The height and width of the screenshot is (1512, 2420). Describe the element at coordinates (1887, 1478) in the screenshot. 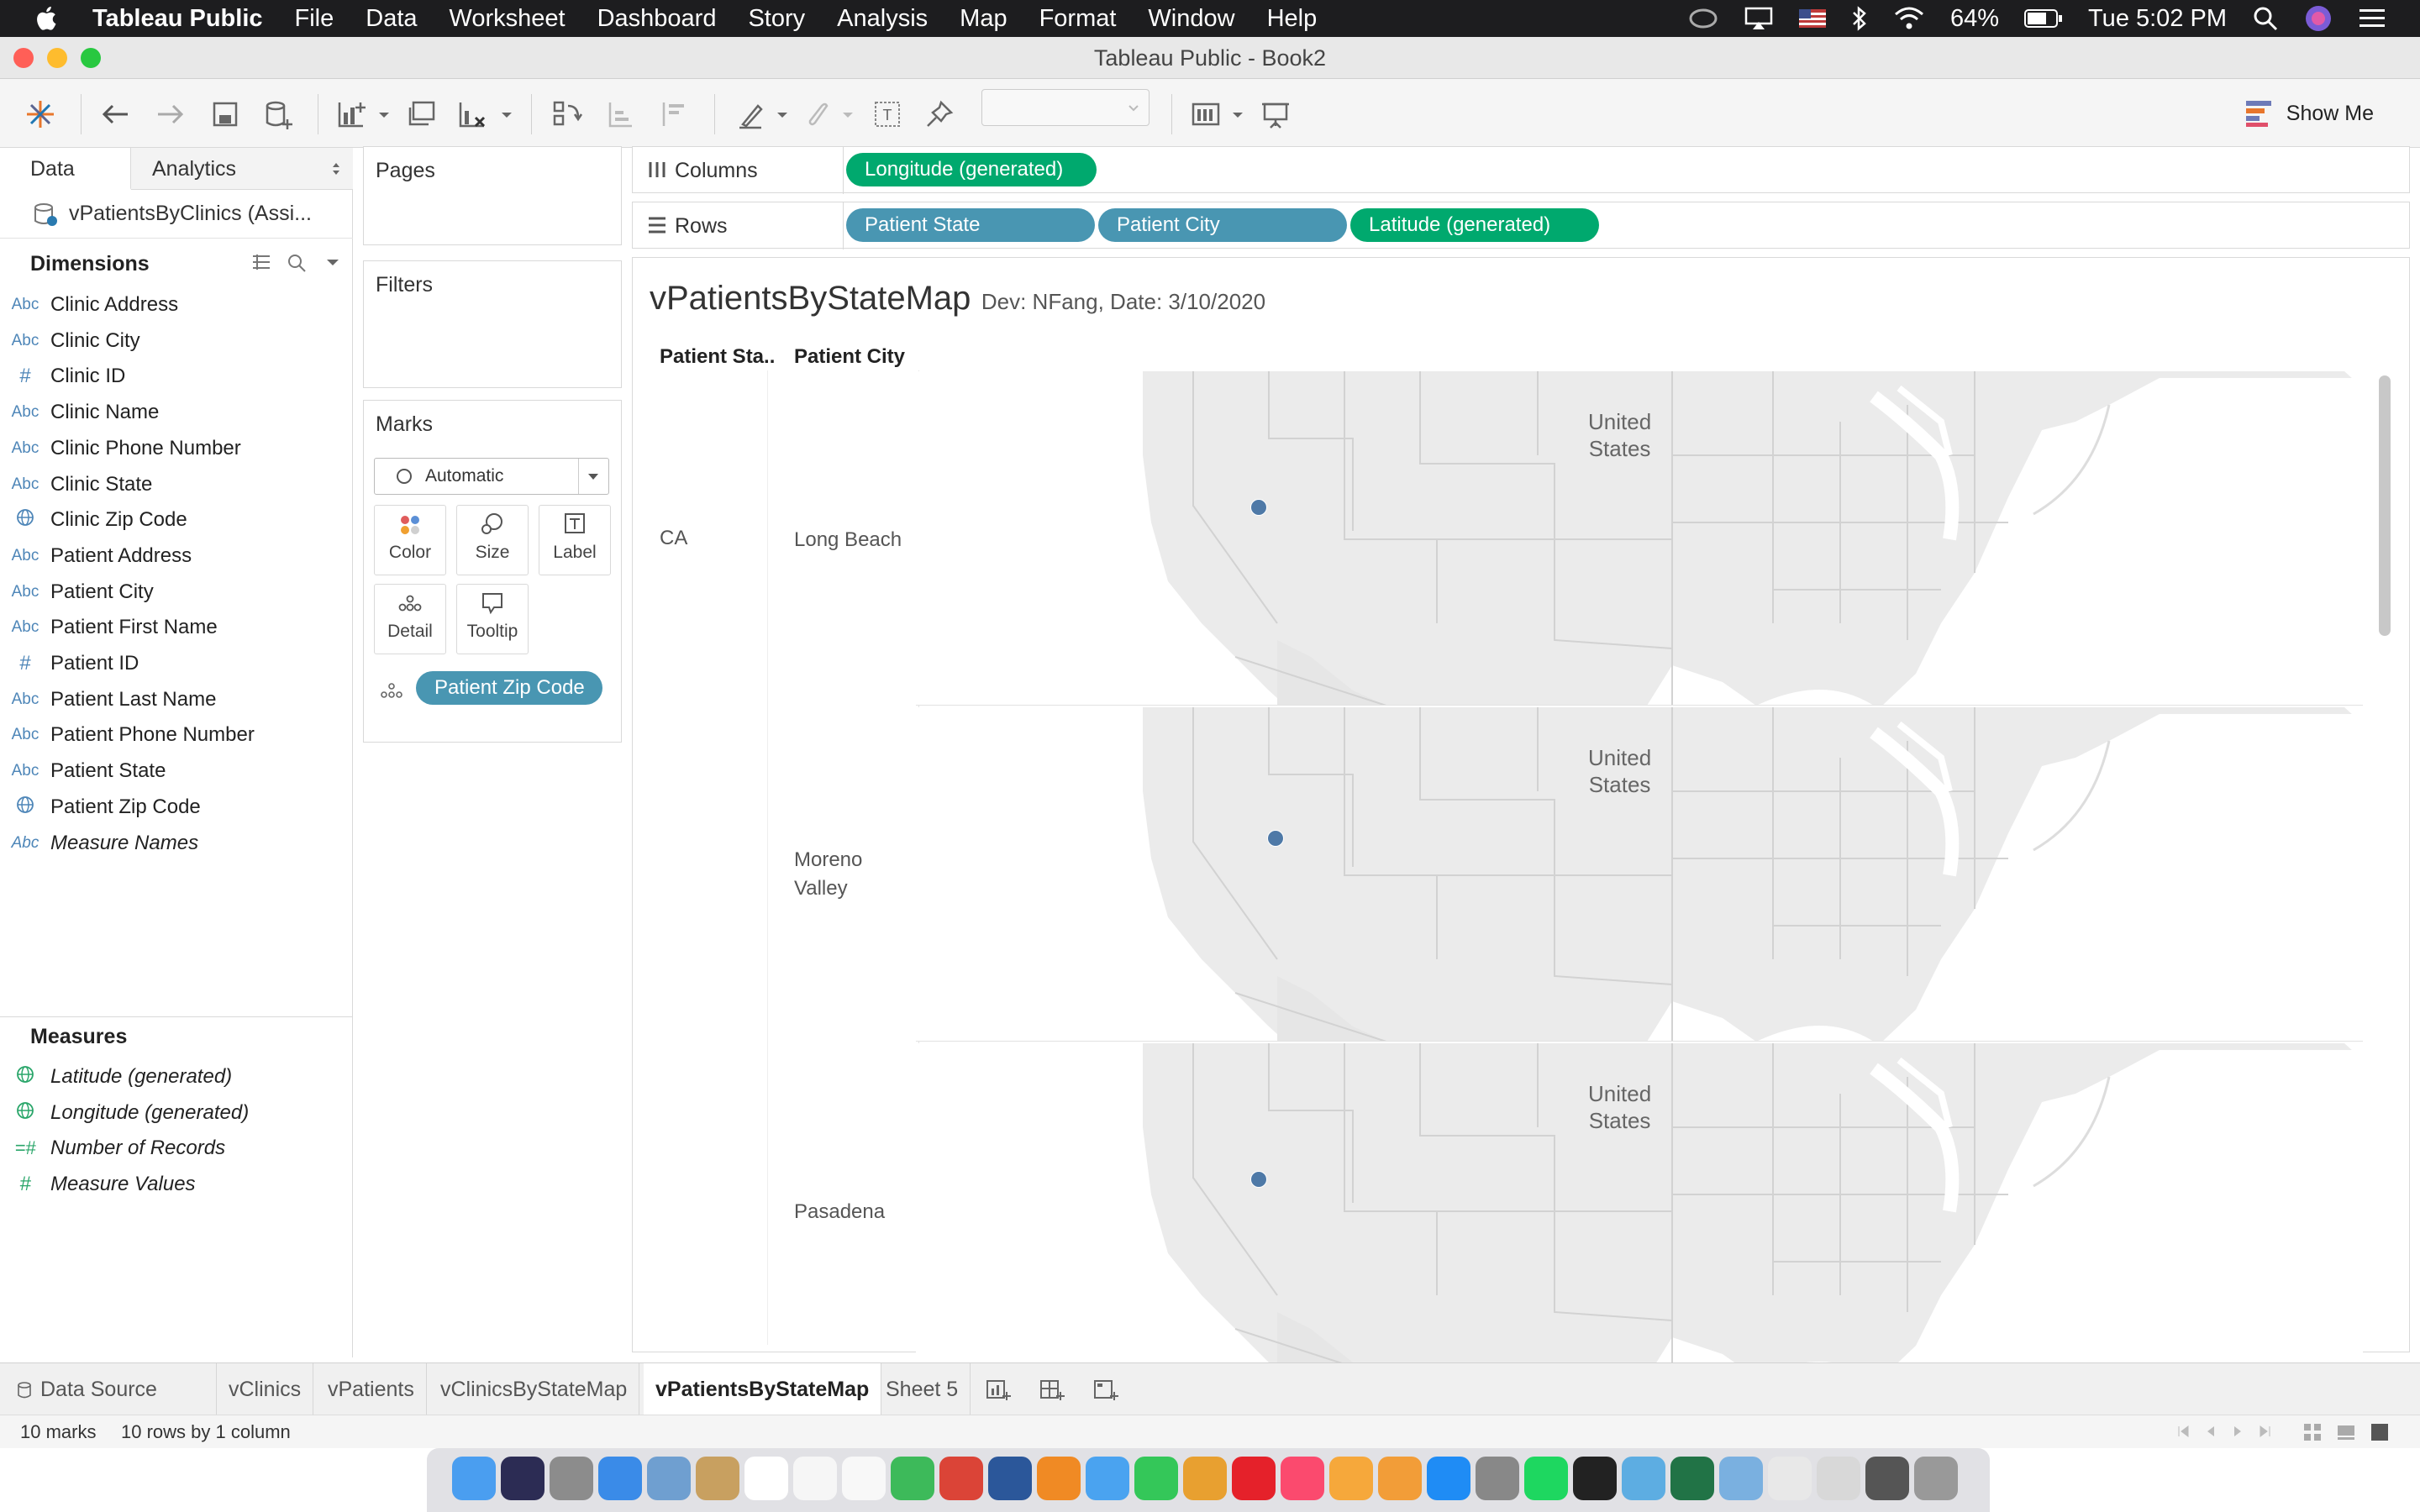

I see `screen-icon` at that location.